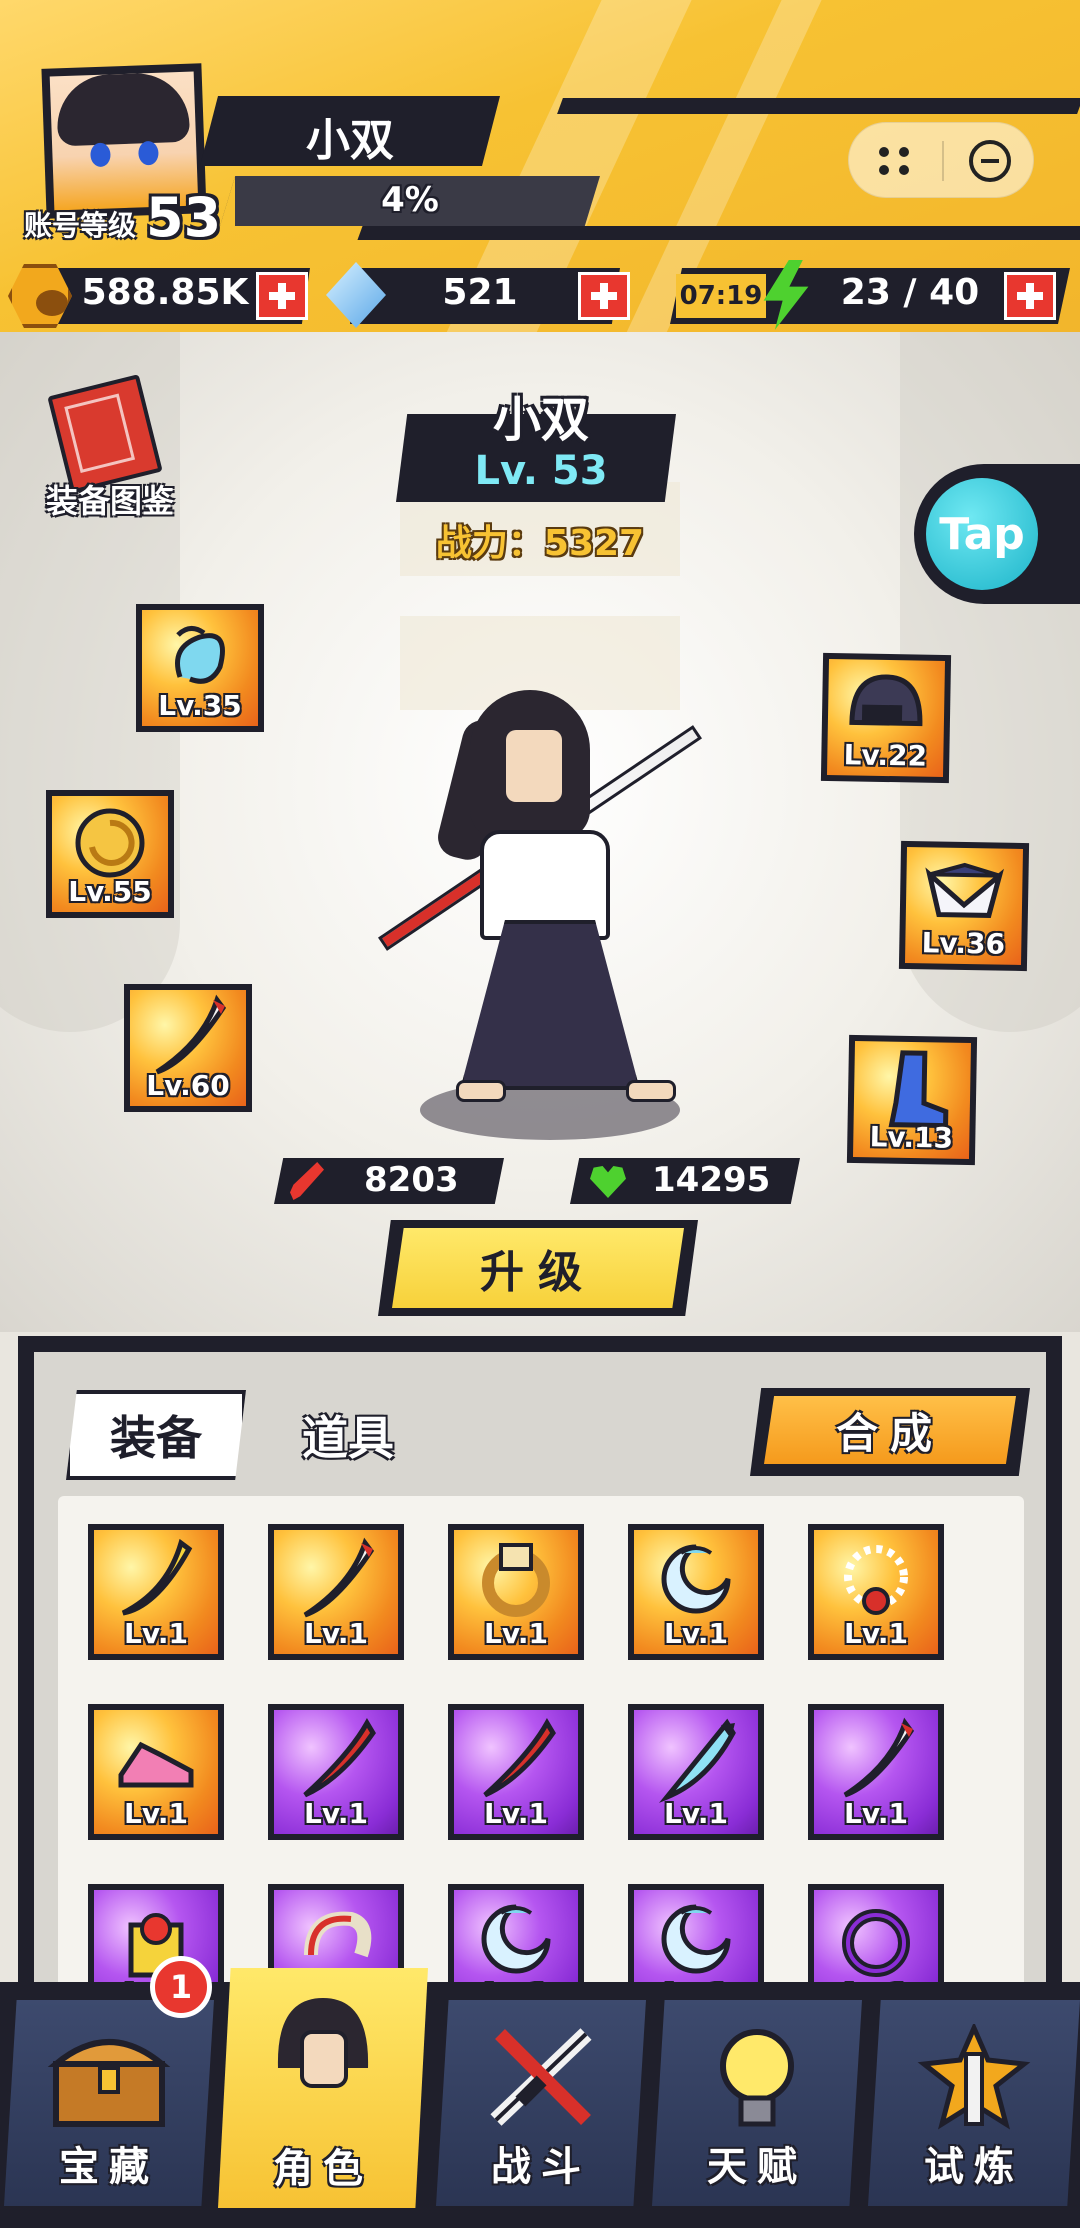  I want to click on power-value: 5327, so click(594, 543).